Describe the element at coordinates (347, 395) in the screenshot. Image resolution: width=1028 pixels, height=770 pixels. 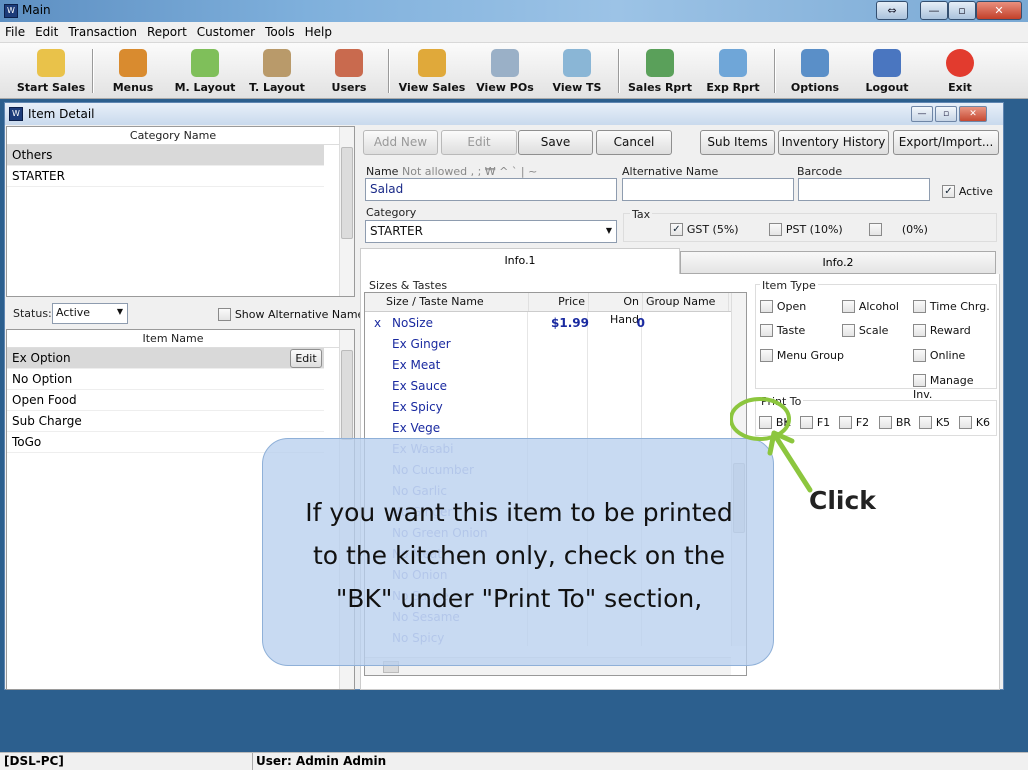
I see `item-scroll-thumb` at that location.